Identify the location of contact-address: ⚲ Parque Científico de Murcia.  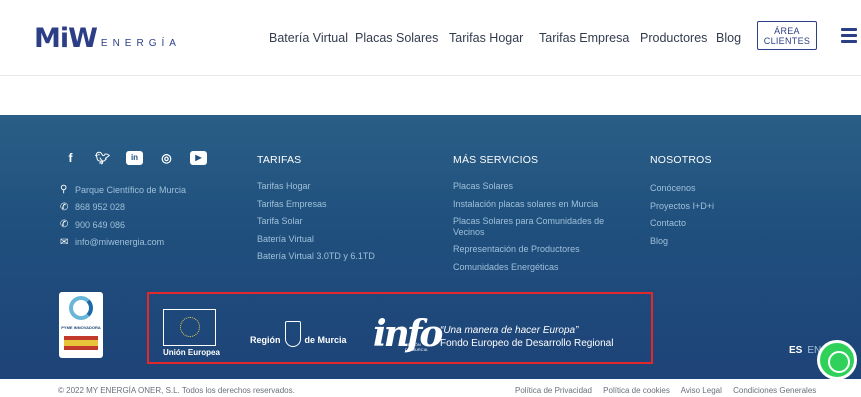
(123, 190).